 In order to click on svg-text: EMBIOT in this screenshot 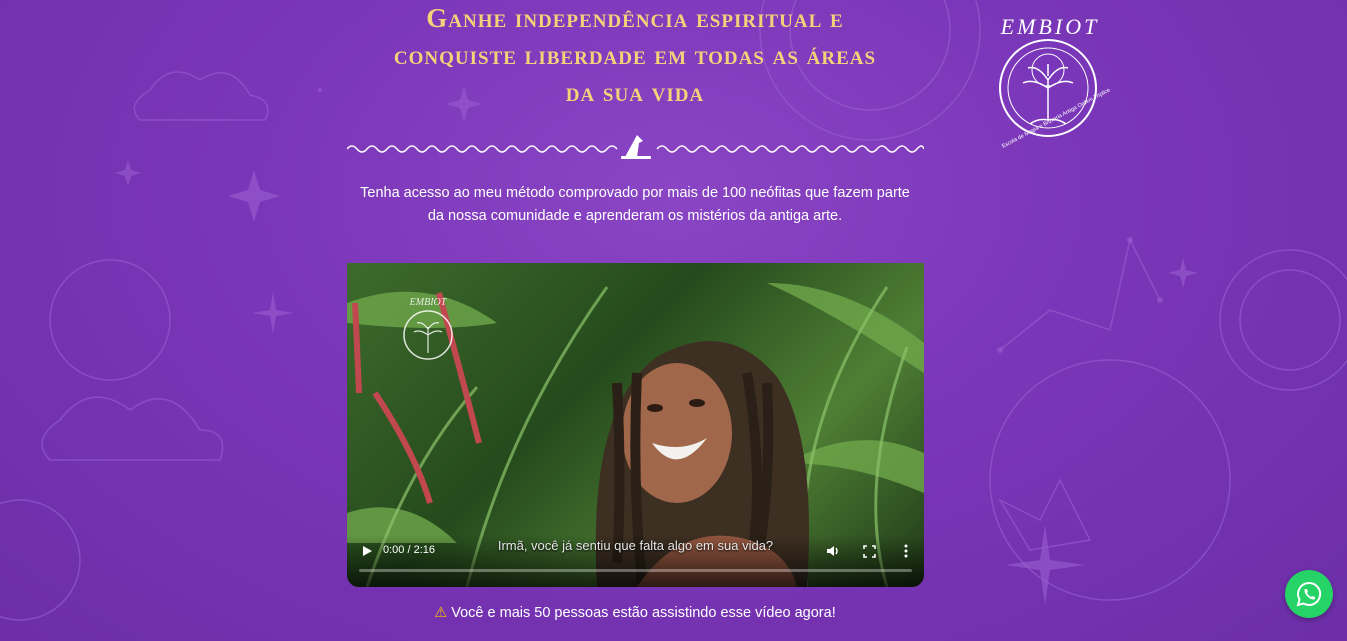, I will do `click(428, 302)`.